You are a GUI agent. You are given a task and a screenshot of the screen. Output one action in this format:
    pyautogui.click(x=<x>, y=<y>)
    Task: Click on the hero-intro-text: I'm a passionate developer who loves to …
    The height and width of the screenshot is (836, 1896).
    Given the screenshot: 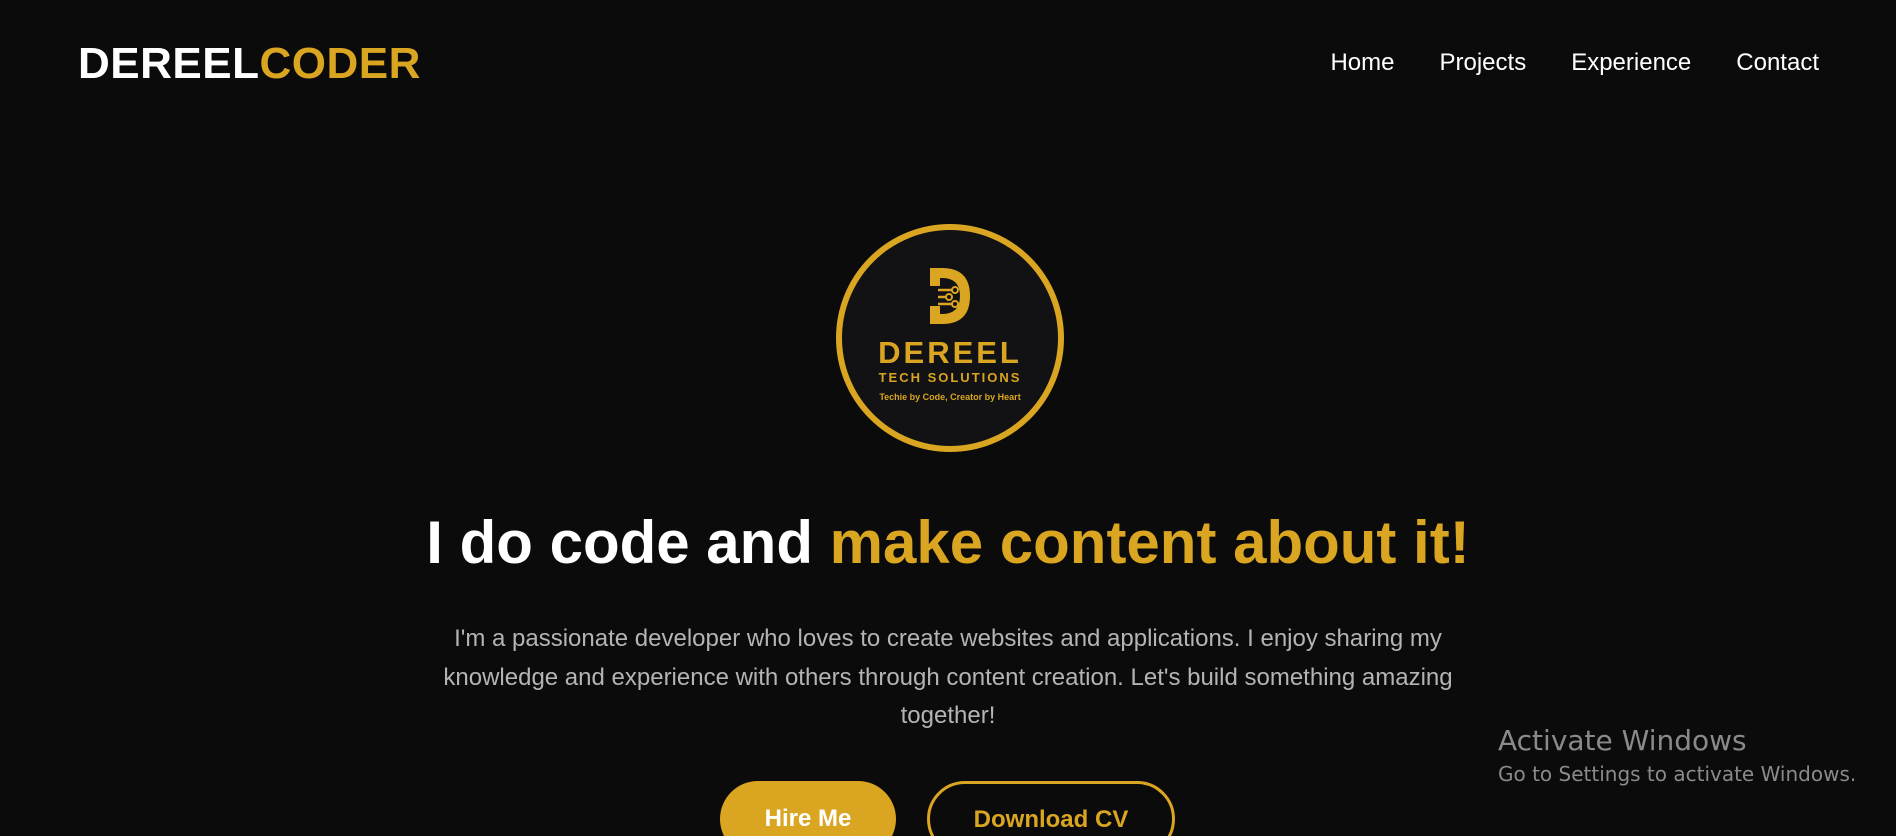 What is the action you would take?
    pyautogui.click(x=948, y=677)
    